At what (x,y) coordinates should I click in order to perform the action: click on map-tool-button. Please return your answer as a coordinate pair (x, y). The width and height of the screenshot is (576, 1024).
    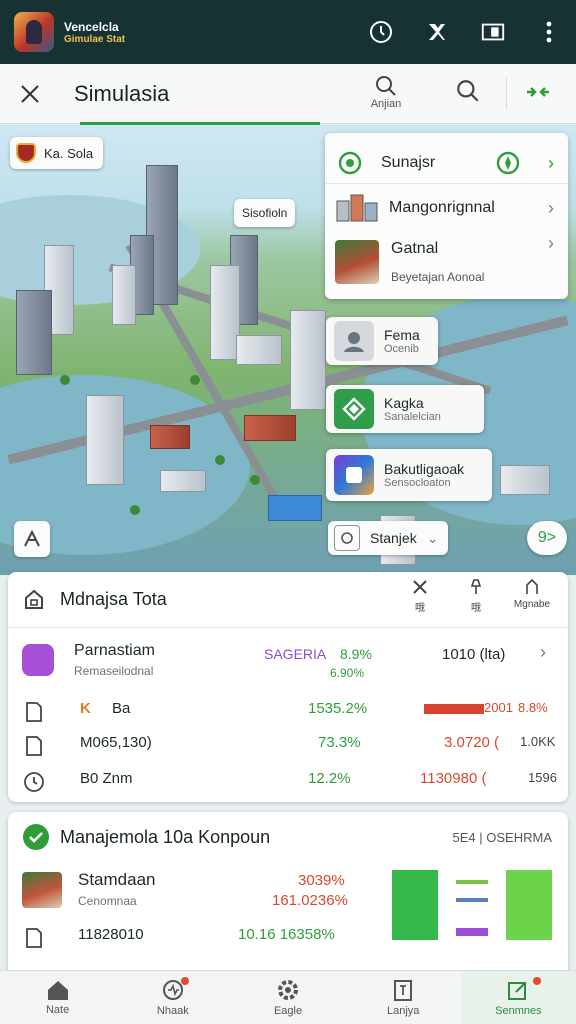
    Looking at the image, I should click on (32, 539).